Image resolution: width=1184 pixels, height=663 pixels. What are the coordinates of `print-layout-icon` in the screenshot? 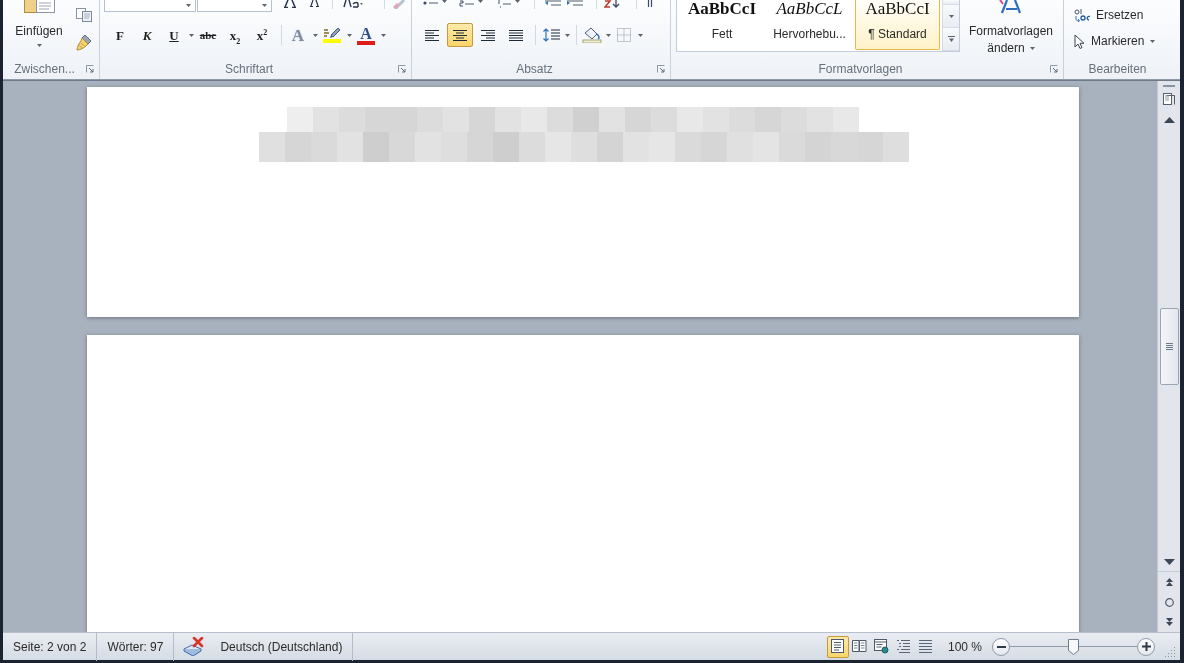 It's located at (838, 646).